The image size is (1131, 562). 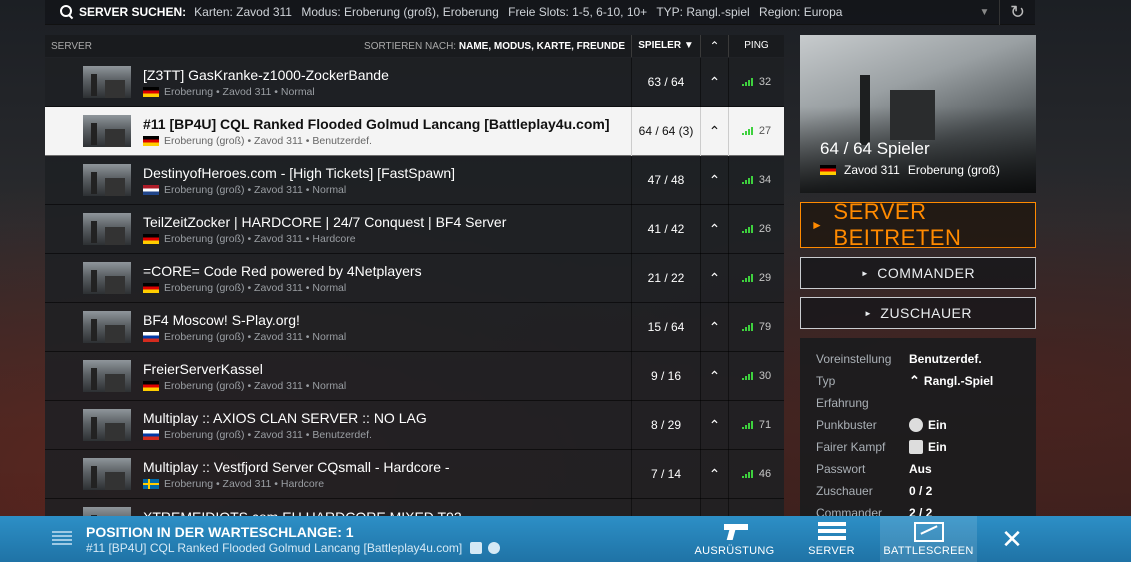 What do you see at coordinates (756, 131) in the screenshot?
I see `server-ping: 27` at bounding box center [756, 131].